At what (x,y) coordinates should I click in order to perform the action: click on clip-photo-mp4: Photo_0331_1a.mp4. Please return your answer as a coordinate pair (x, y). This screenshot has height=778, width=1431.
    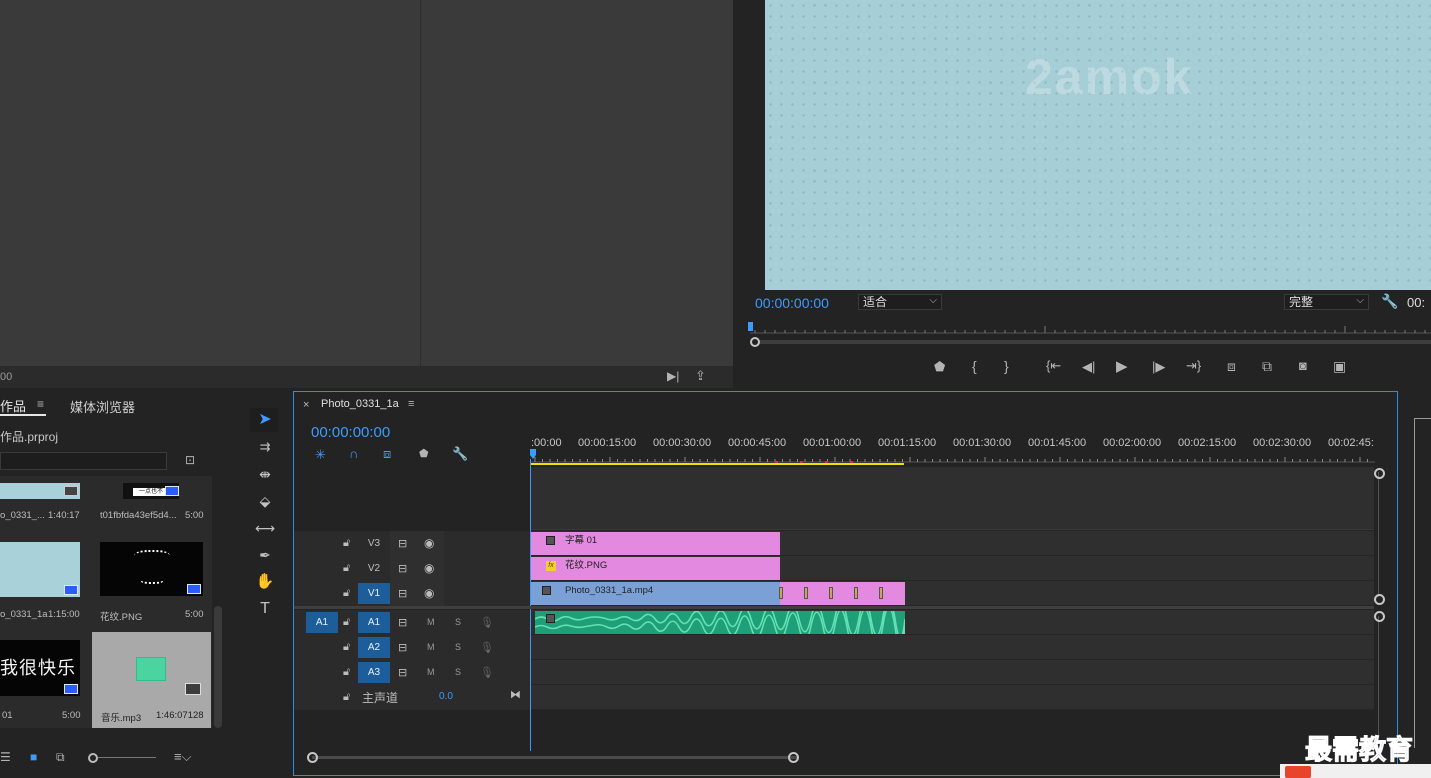
    Looking at the image, I should click on (655, 593).